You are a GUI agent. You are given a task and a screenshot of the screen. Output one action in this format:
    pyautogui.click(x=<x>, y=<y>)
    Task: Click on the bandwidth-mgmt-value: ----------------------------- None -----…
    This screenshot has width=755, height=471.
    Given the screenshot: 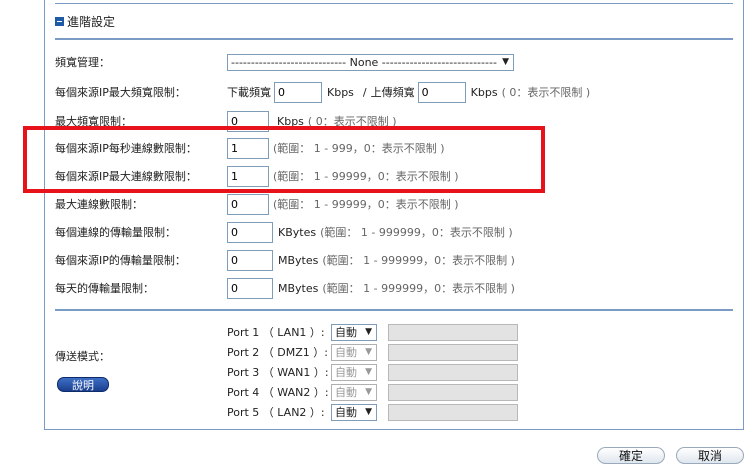 What is the action you would take?
    pyautogui.click(x=364, y=62)
    